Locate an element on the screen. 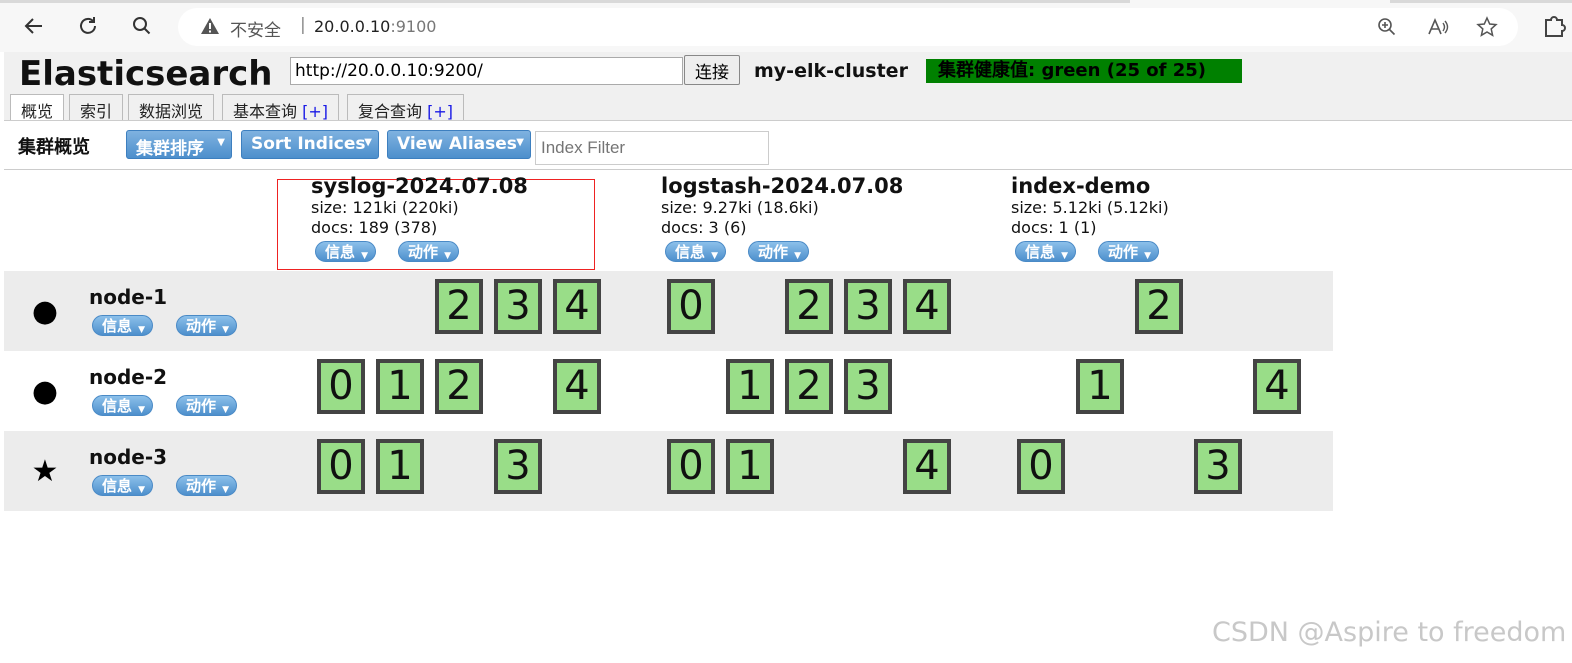 This screenshot has height=663, width=1572. index-size: size: 121ki (220ki) is located at coordinates (385, 207).